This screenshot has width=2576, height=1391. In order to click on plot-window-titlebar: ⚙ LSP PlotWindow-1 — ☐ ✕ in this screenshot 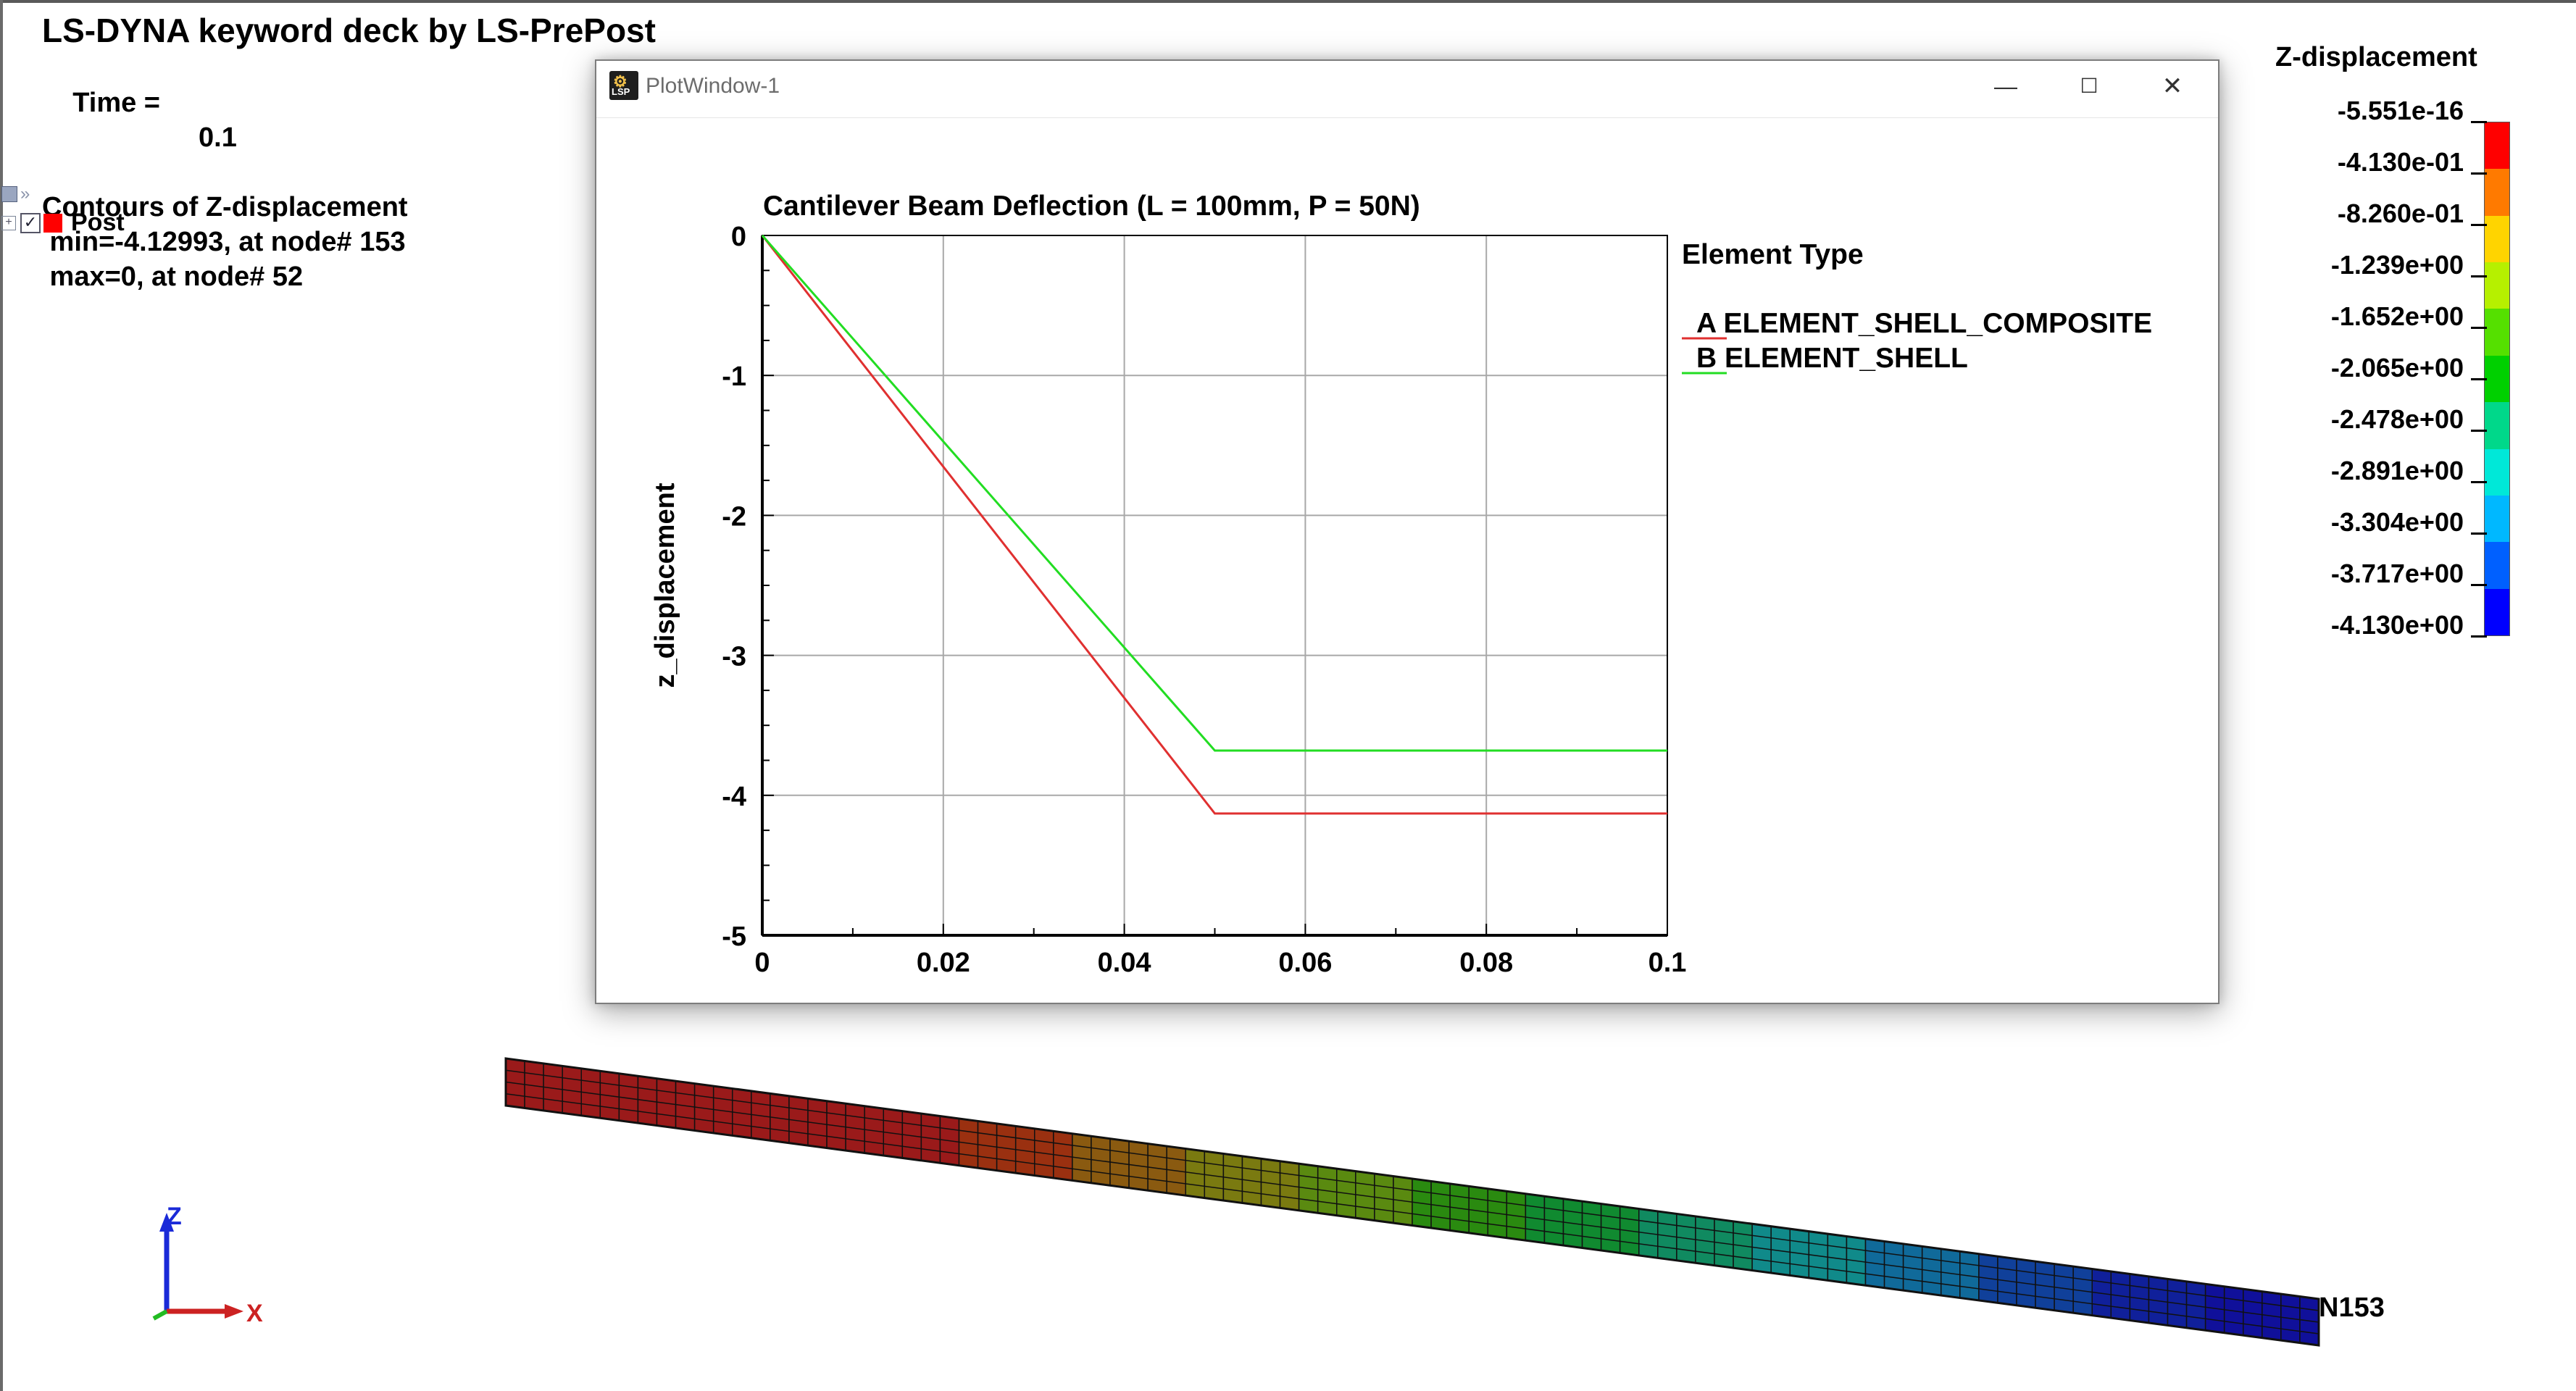, I will do `click(1407, 90)`.